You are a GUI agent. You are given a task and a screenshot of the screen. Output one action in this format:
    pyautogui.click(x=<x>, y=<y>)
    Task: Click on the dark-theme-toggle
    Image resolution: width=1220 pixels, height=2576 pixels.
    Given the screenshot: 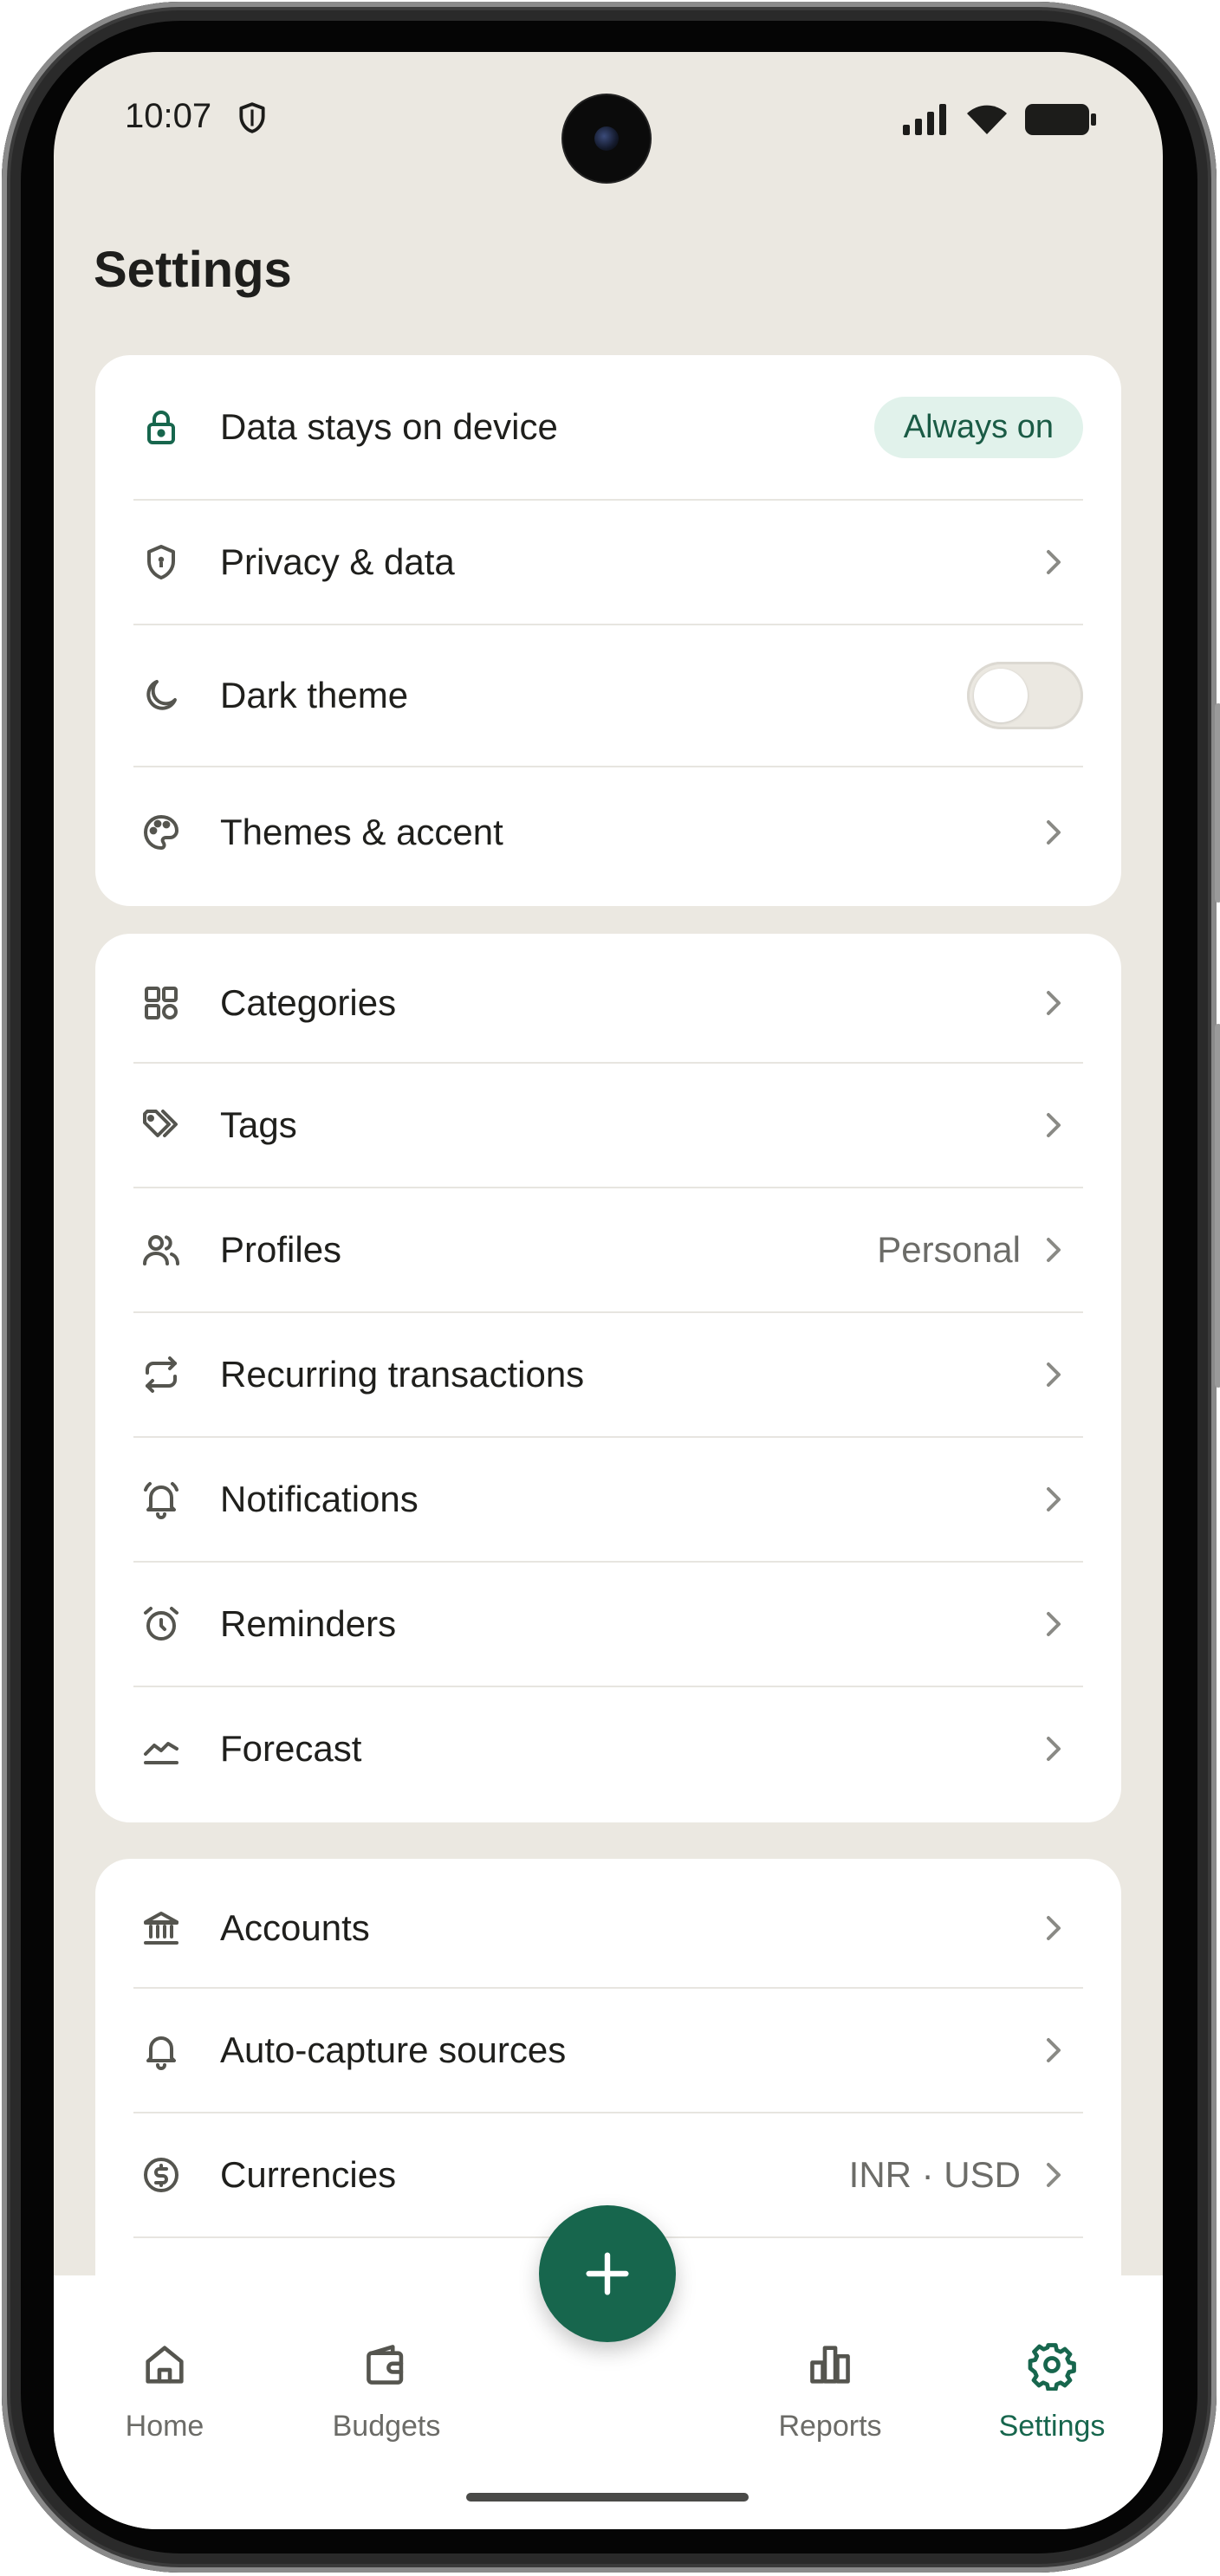 What is the action you would take?
    pyautogui.click(x=1025, y=695)
    